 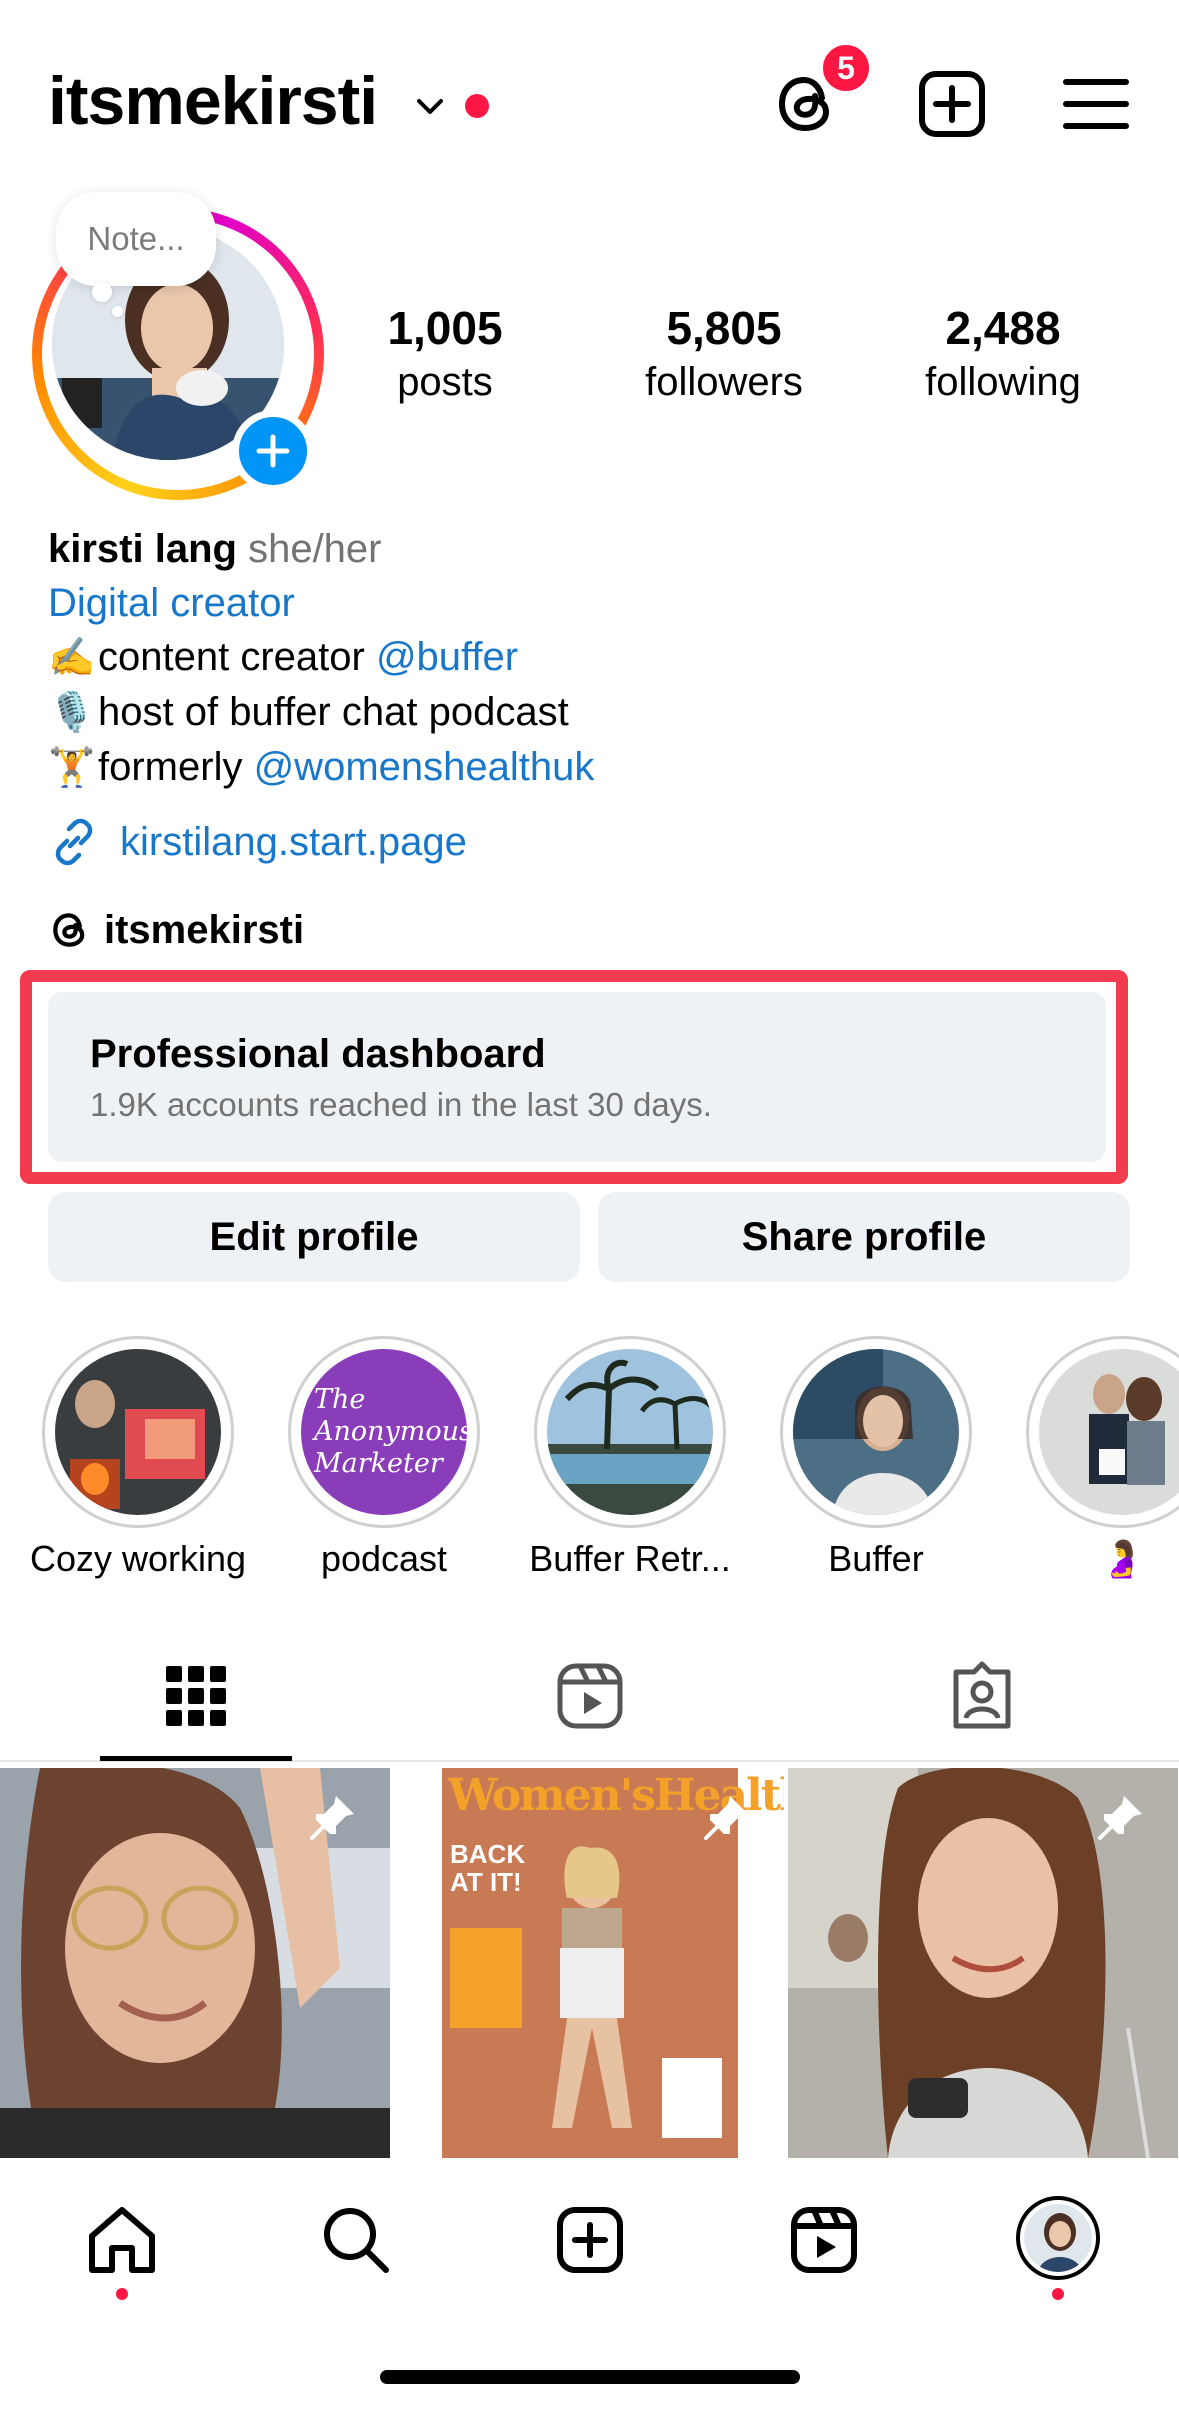 I want to click on magazine-cover: Women'sHealth BACK AT IT!, so click(x=613, y=1963).